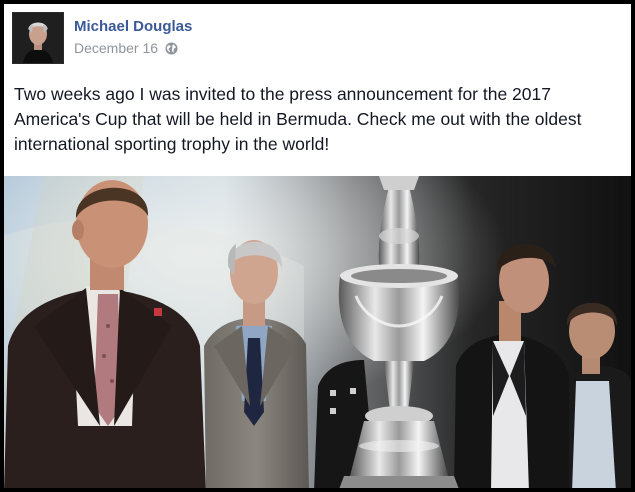 The image size is (635, 492). I want to click on post-meta: December 16, so click(126, 48).